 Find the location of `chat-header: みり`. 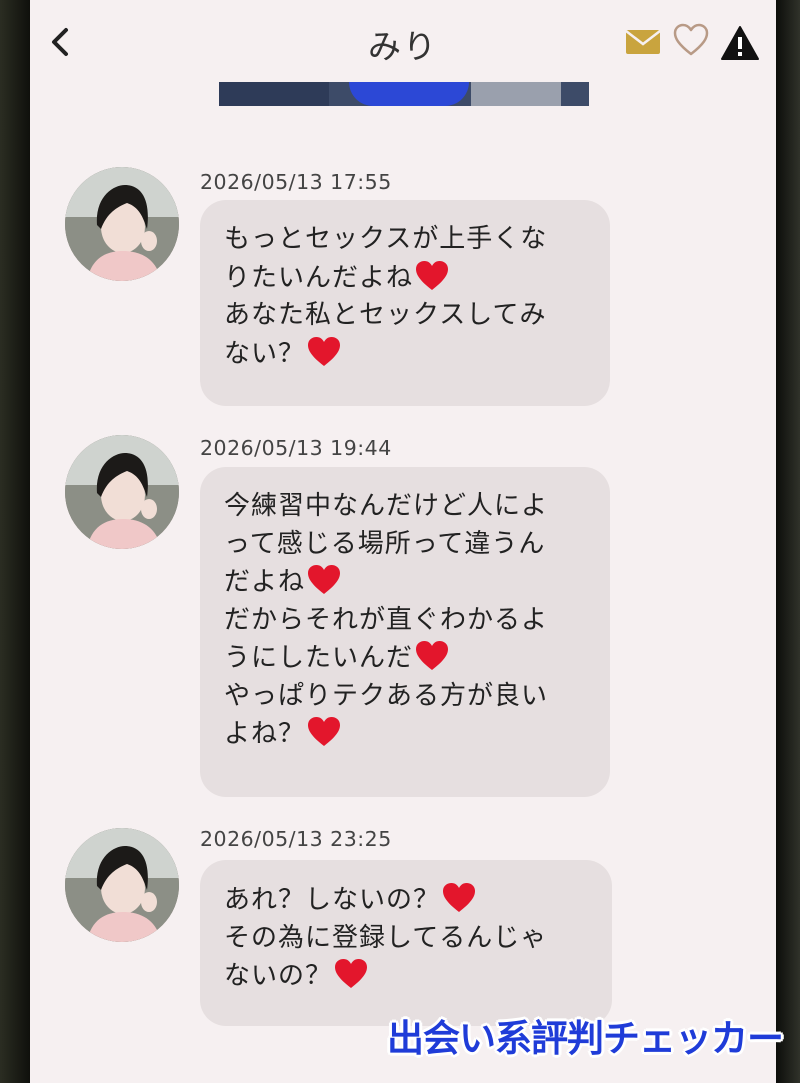

chat-header: みり is located at coordinates (403, 40).